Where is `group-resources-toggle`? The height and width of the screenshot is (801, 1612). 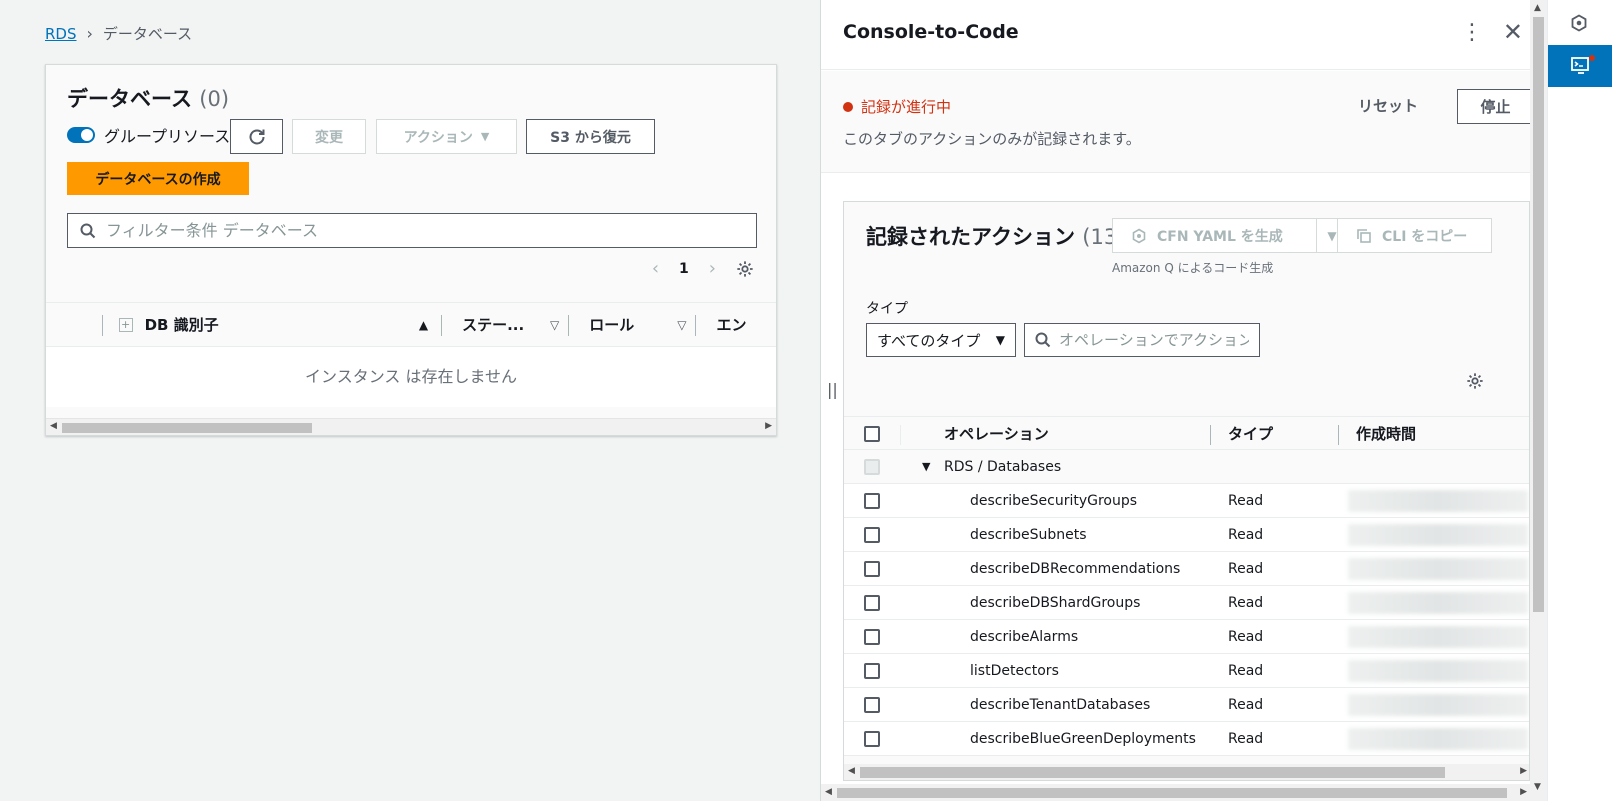 group-resources-toggle is located at coordinates (81, 135).